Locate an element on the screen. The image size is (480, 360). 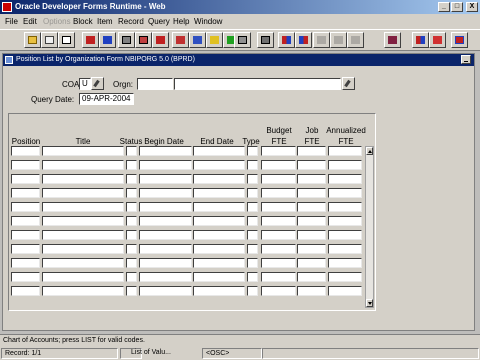
menu-block: Block is located at coordinates (83, 21).